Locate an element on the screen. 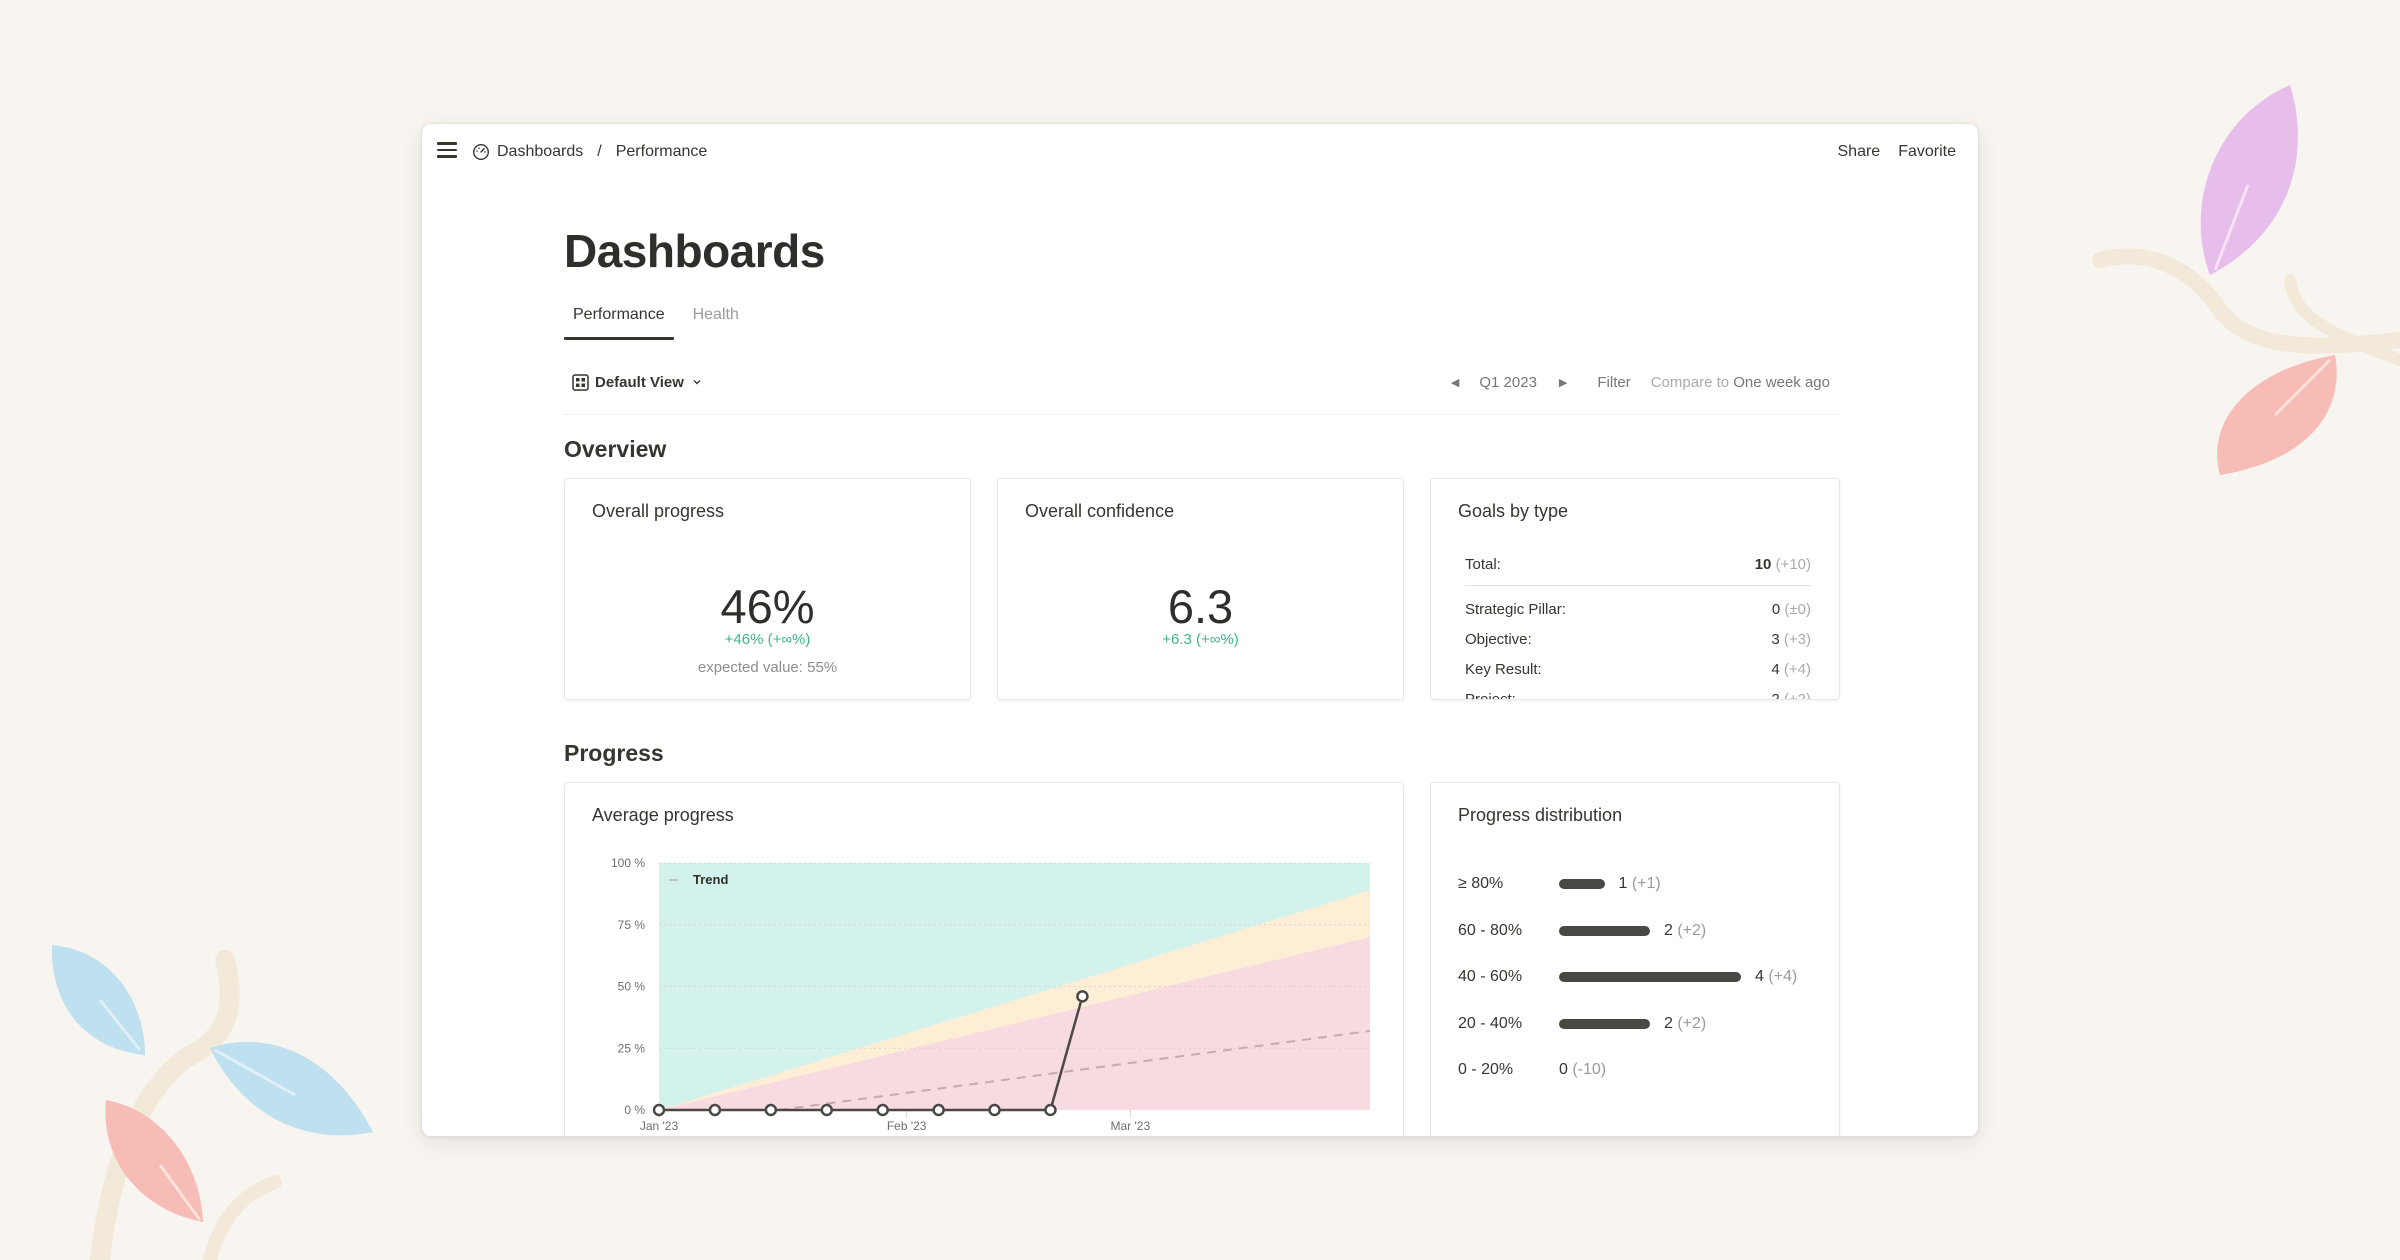 The width and height of the screenshot is (2400, 1260). card-title: Progress distribution is located at coordinates (1540, 815).